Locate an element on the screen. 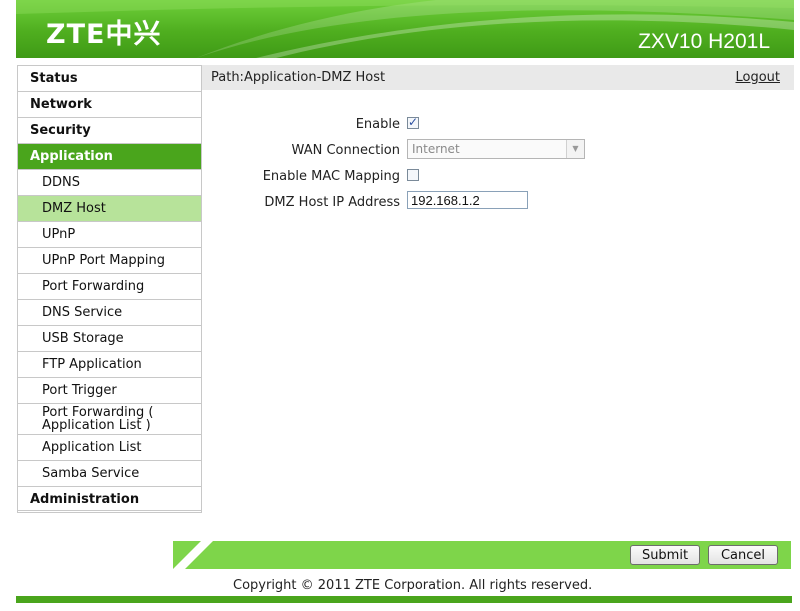  chevron-down-icon: ▼ is located at coordinates (575, 149).